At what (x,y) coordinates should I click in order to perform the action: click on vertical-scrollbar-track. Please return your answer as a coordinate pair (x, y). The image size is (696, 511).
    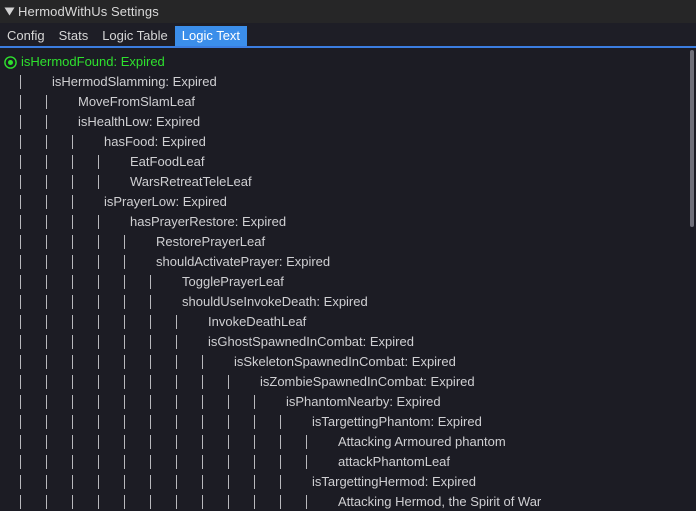
    Looking at the image, I should click on (691, 279).